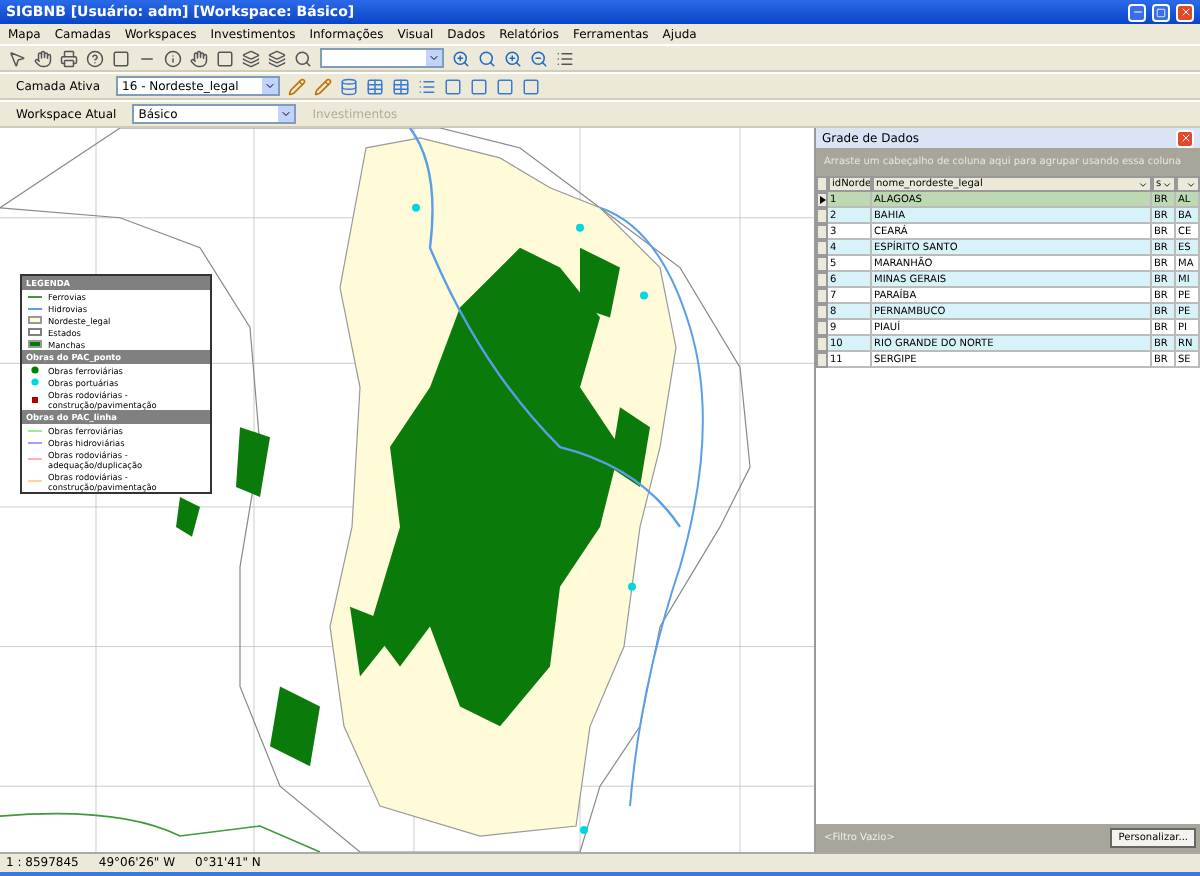  I want to click on row-header, so click(822, 200).